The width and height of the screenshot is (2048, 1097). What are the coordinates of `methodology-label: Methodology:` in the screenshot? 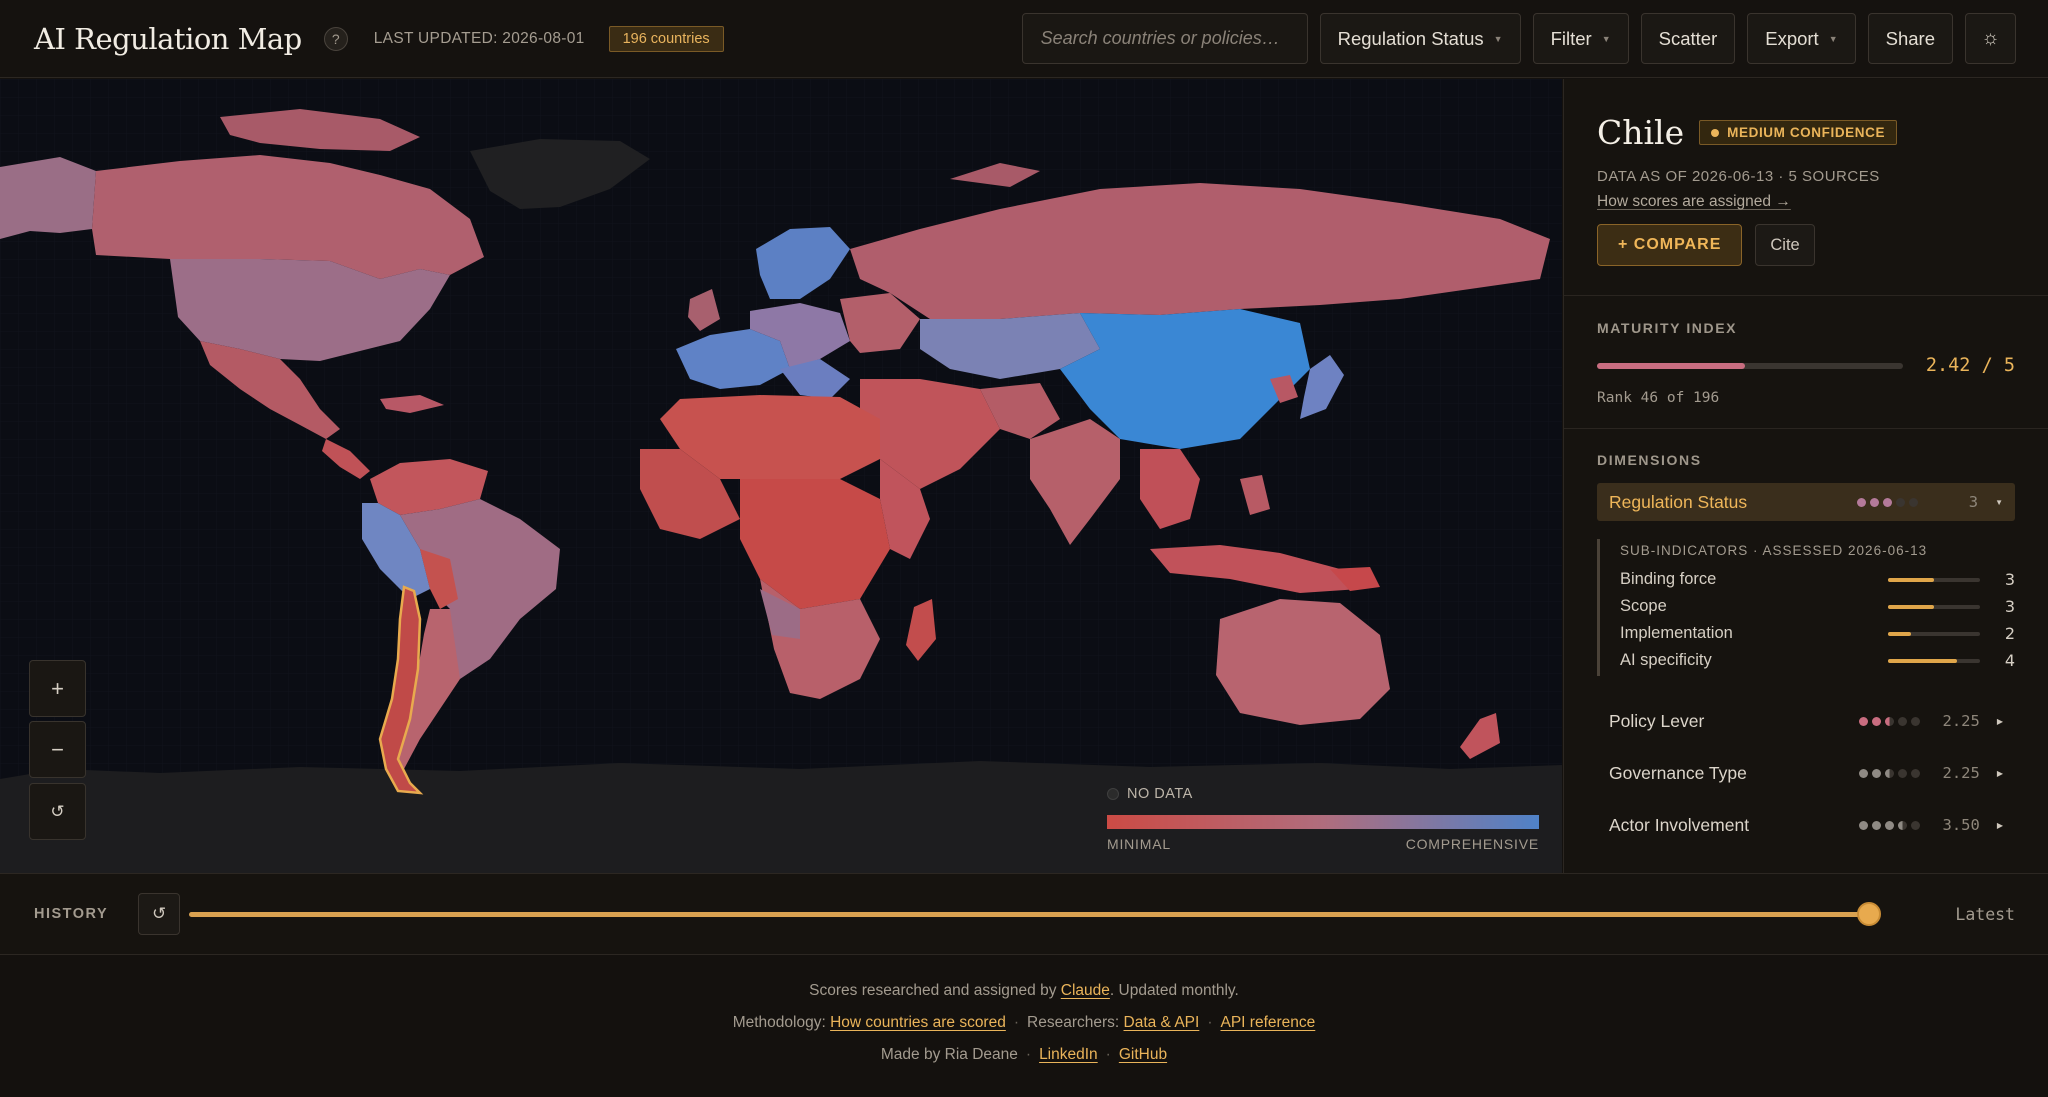 It's located at (781, 1022).